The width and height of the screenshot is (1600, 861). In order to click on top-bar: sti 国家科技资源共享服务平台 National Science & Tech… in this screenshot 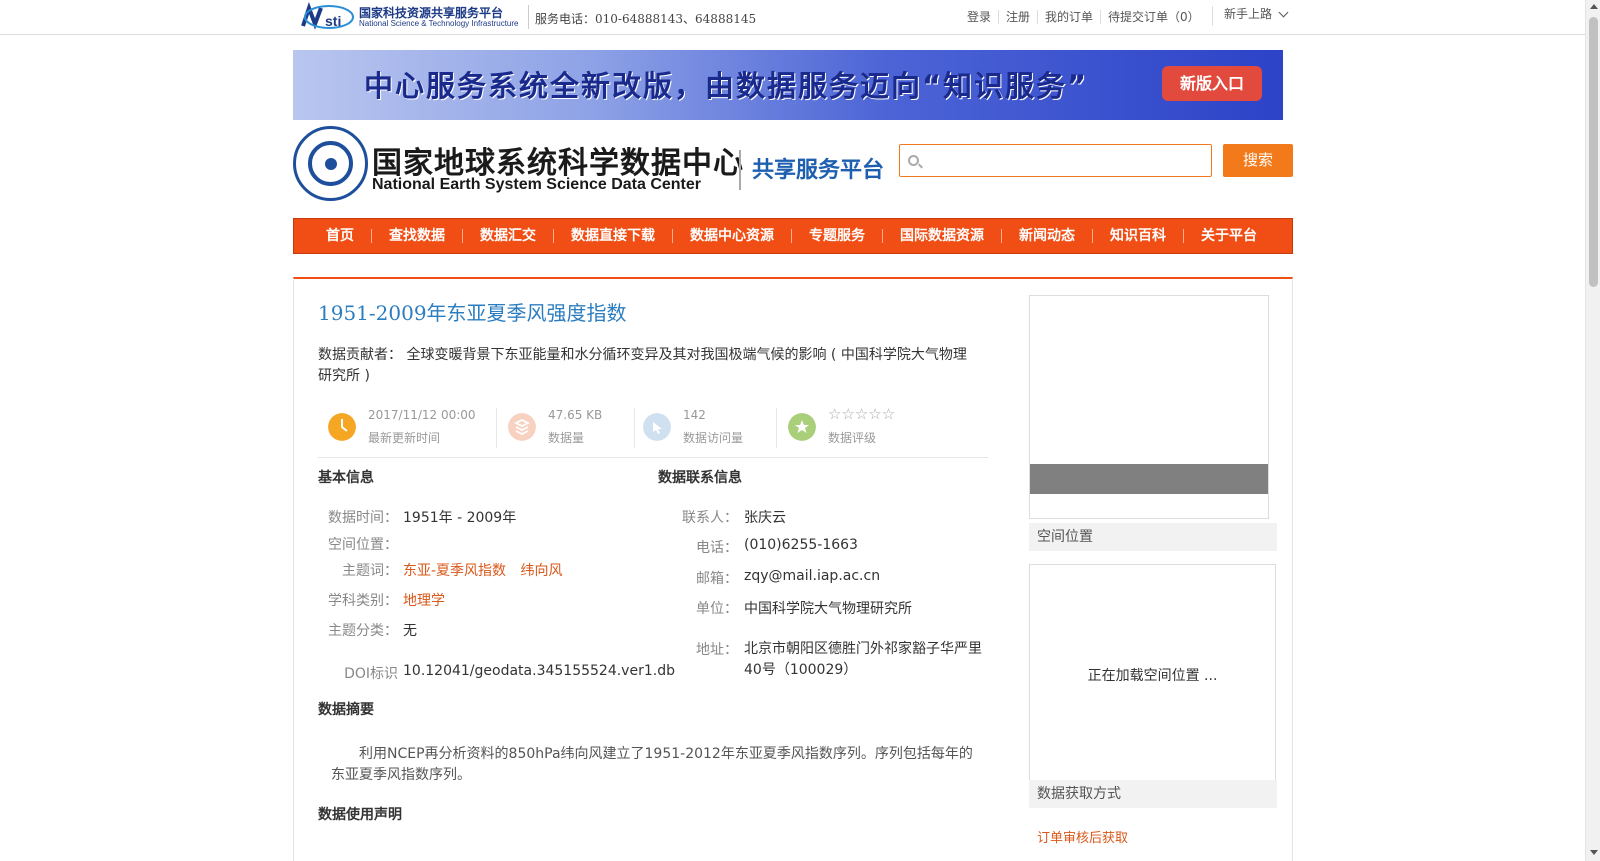, I will do `click(792, 17)`.